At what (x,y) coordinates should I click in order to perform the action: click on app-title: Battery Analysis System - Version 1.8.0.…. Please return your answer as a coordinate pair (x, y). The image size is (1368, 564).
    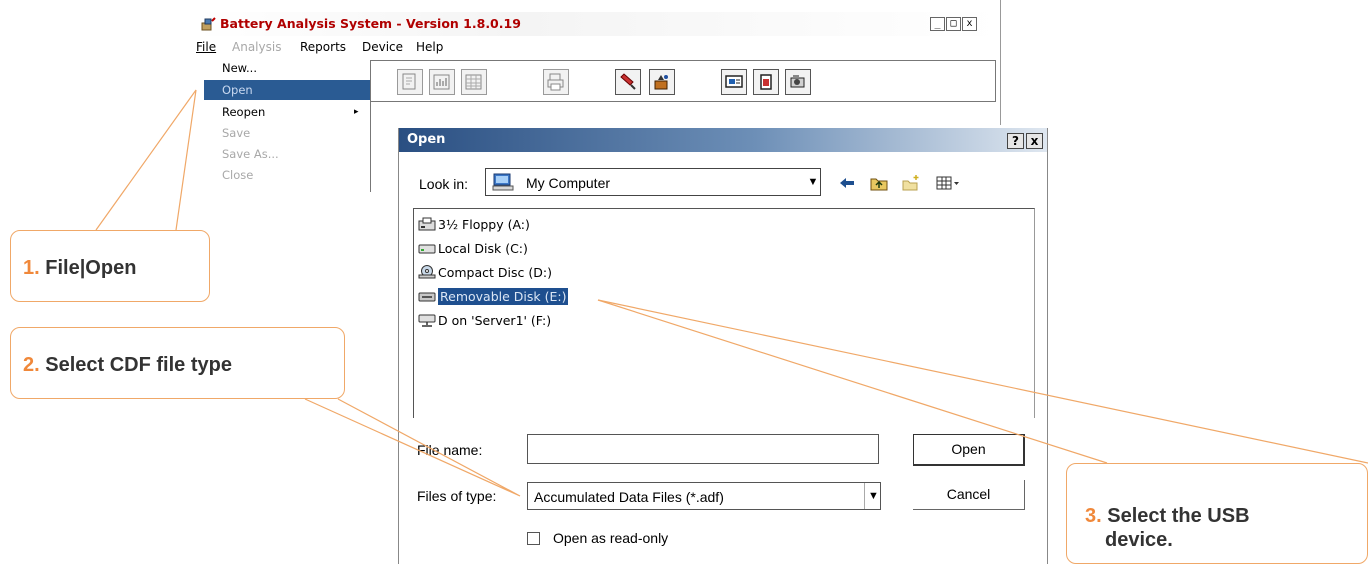
    Looking at the image, I should click on (370, 23).